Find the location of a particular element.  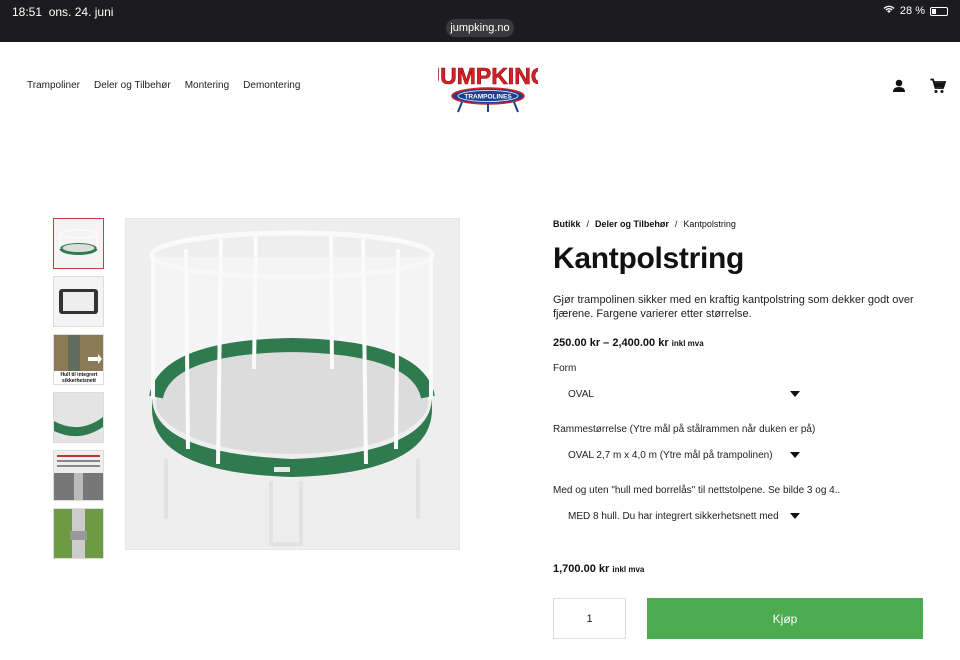

size-chevron-down-icon is located at coordinates (795, 455).